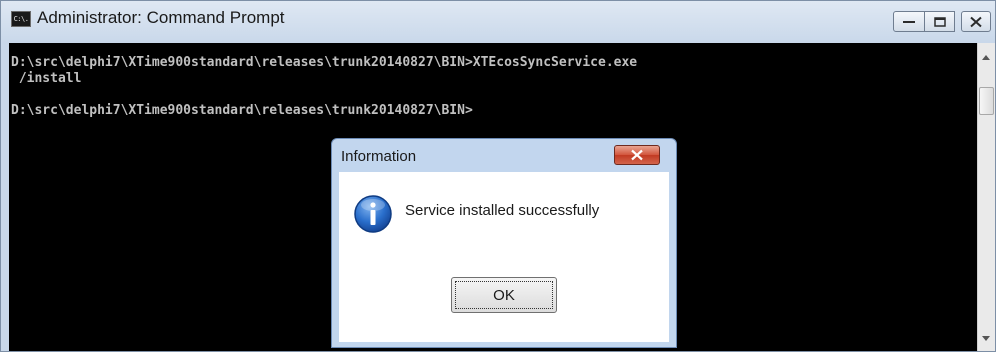 Image resolution: width=996 pixels, height=352 pixels. Describe the element at coordinates (986, 57) in the screenshot. I see `scroll-up-icon` at that location.